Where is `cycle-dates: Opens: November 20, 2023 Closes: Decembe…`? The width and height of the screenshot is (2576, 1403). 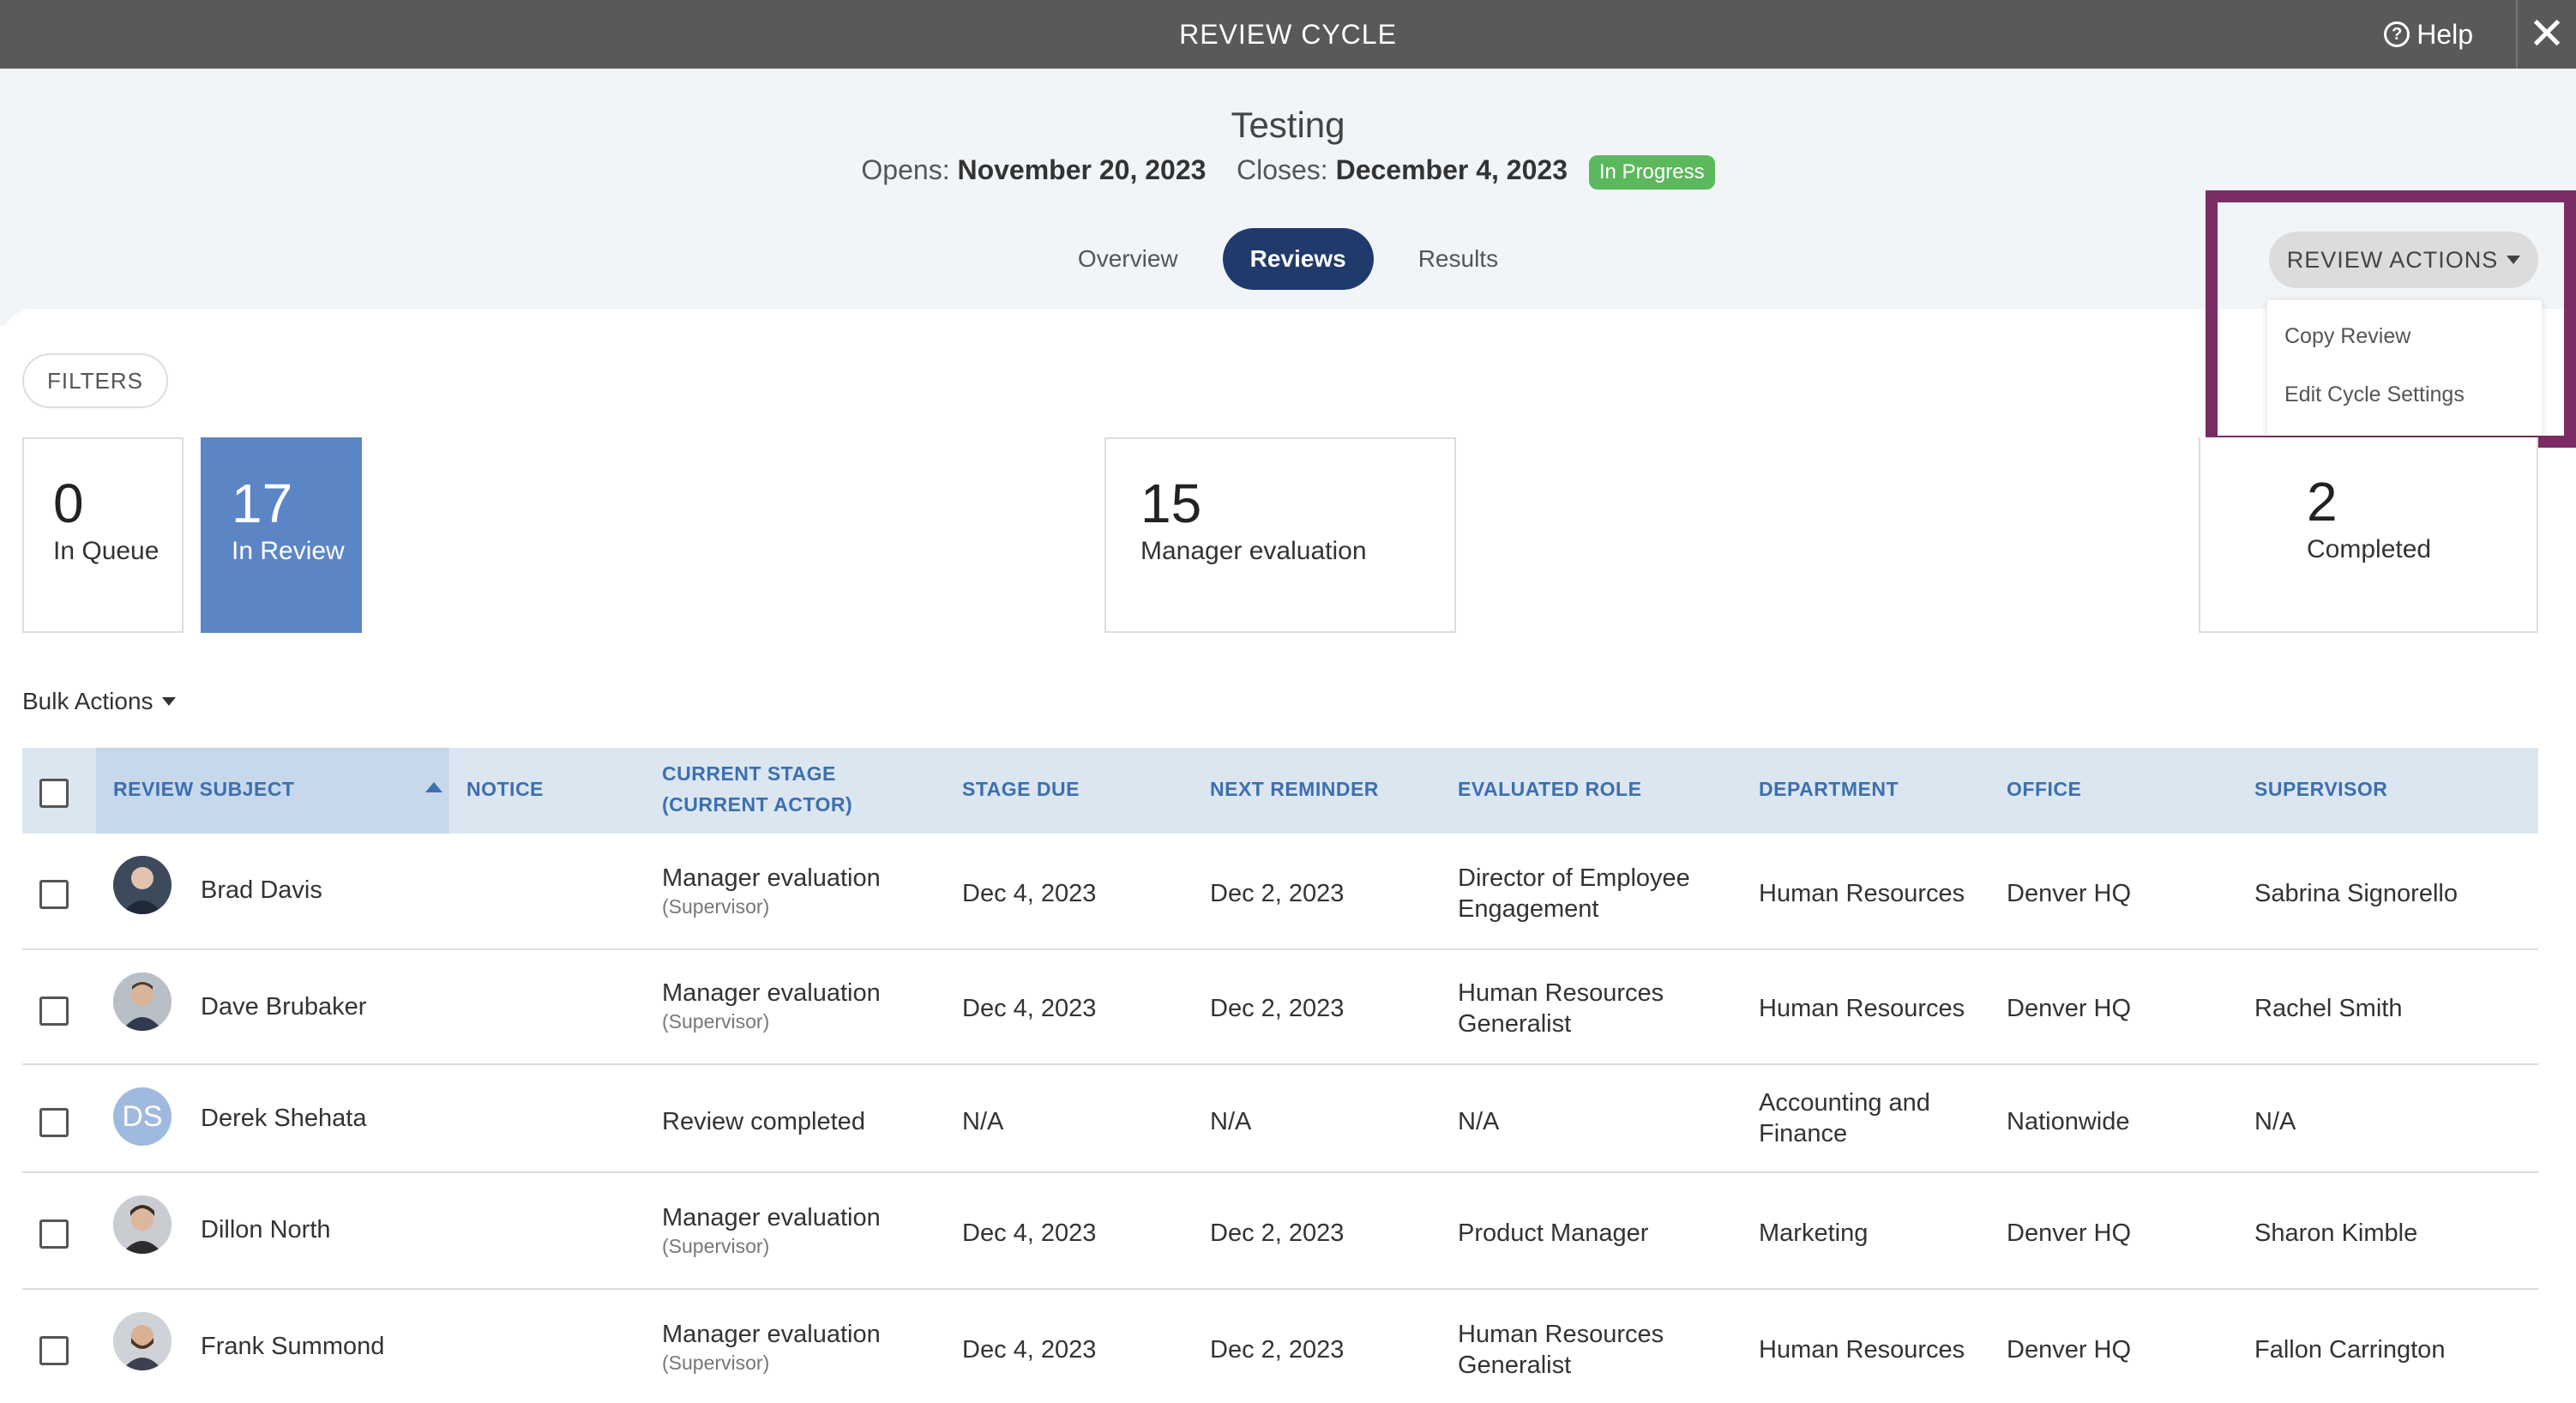
cycle-dates: Opens: November 20, 2023 Closes: Decembe… is located at coordinates (1288, 172).